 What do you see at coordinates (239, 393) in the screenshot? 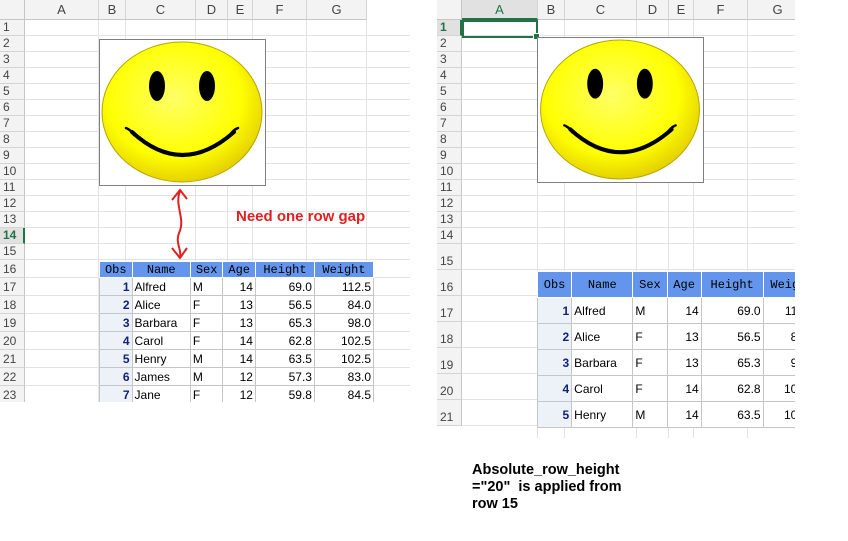
I see `table-cell: 12` at bounding box center [239, 393].